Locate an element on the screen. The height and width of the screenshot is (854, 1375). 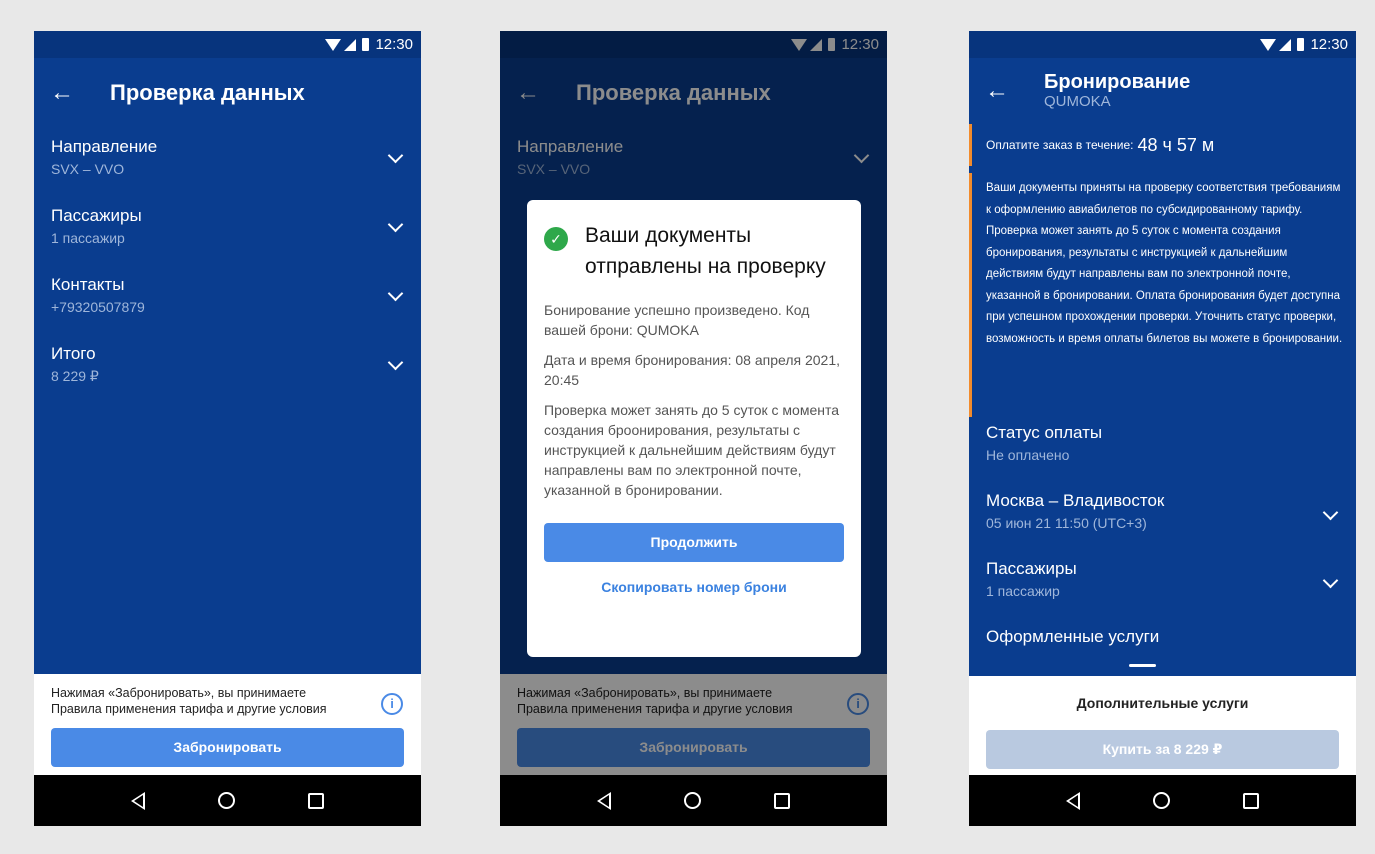
info-icon: i is located at coordinates (392, 704).